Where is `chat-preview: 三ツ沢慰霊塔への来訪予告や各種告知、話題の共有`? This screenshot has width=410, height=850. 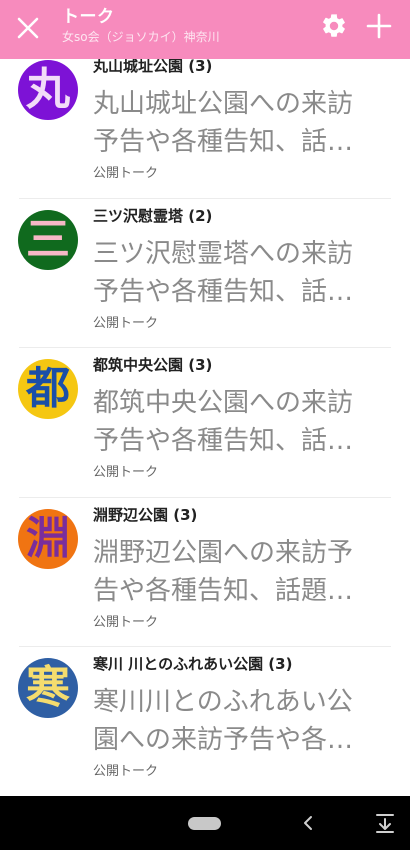
chat-preview: 三ツ沢慰霊塔への来訪予告や各種告知、話題の共有 is located at coordinates (223, 272).